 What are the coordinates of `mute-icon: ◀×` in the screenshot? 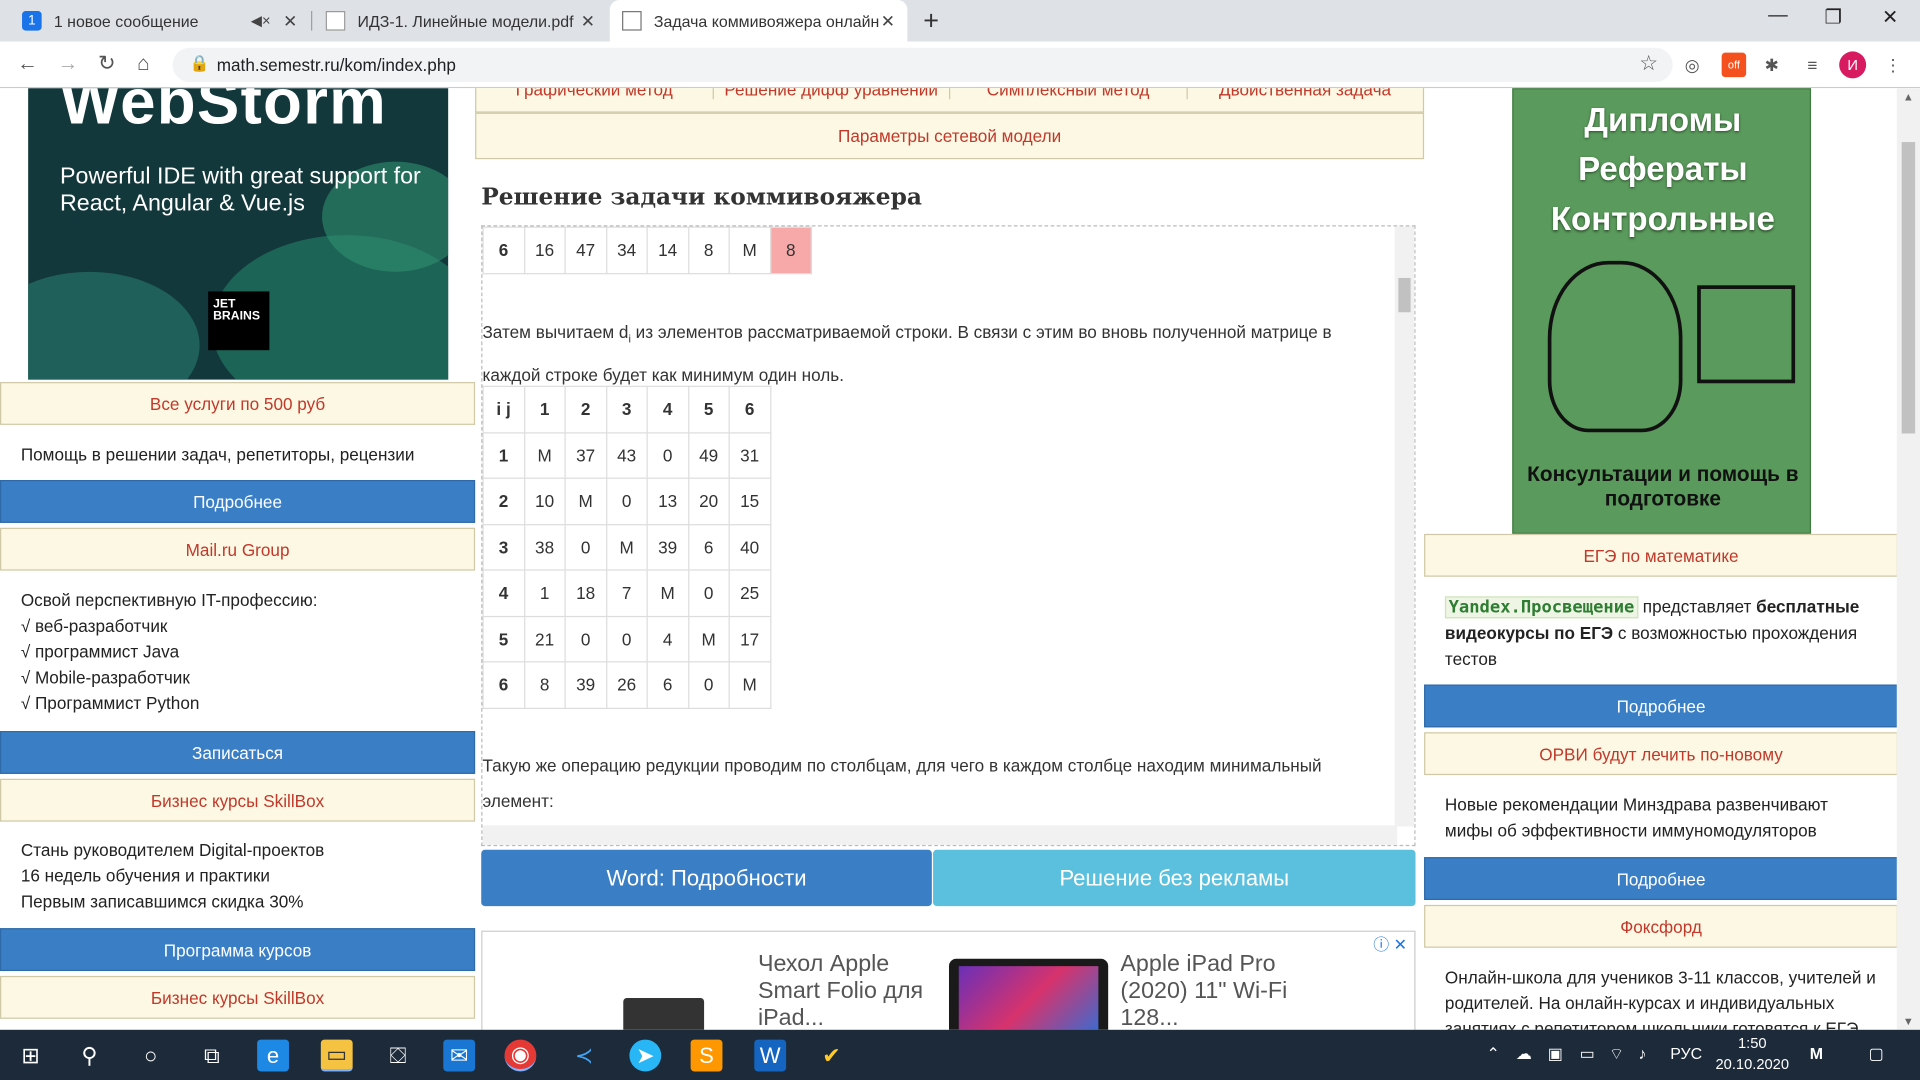 It's located at (261, 20).